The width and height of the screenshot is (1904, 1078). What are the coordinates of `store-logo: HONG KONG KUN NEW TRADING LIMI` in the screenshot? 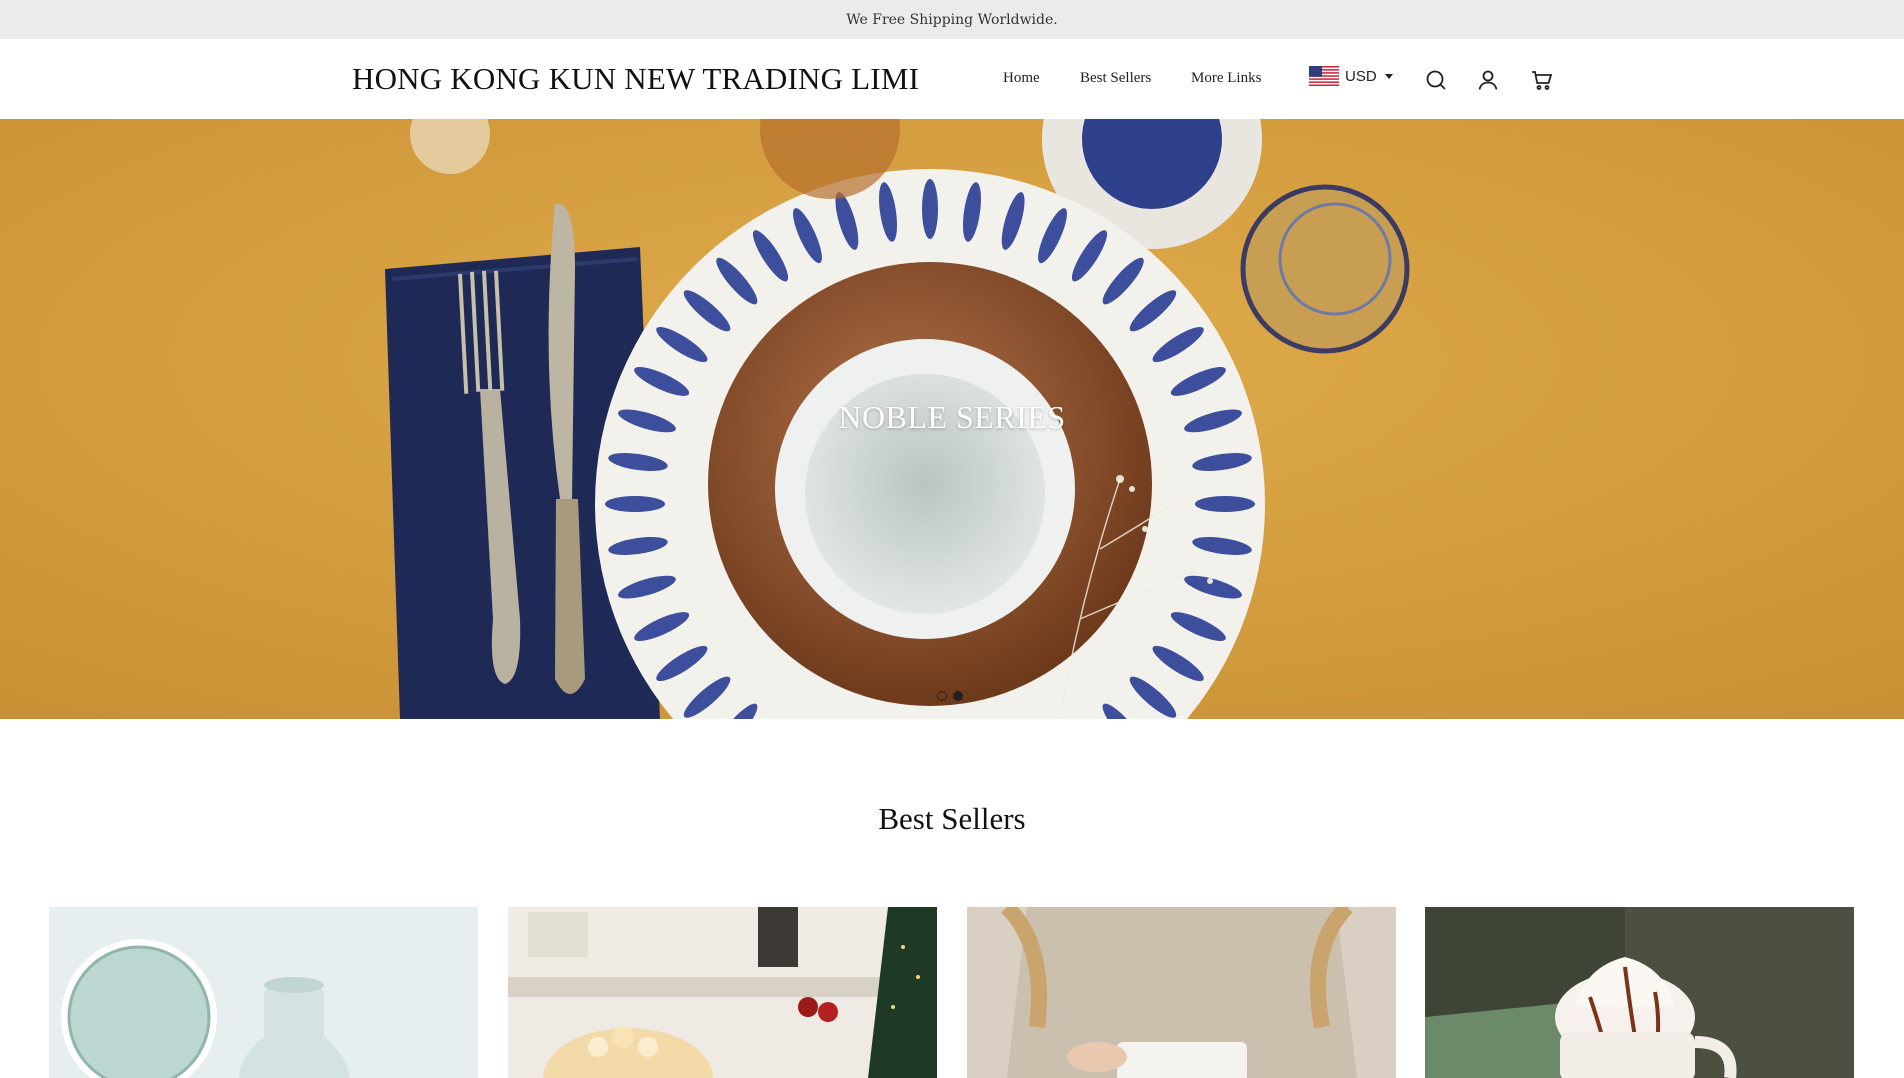 It's located at (635, 79).